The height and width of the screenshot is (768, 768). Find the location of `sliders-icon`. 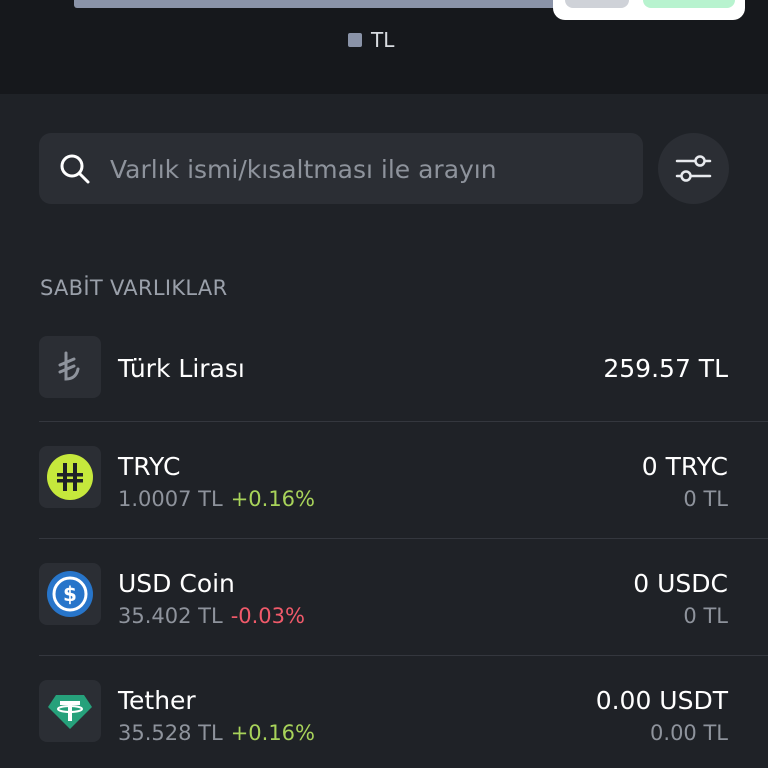

sliders-icon is located at coordinates (693, 168).